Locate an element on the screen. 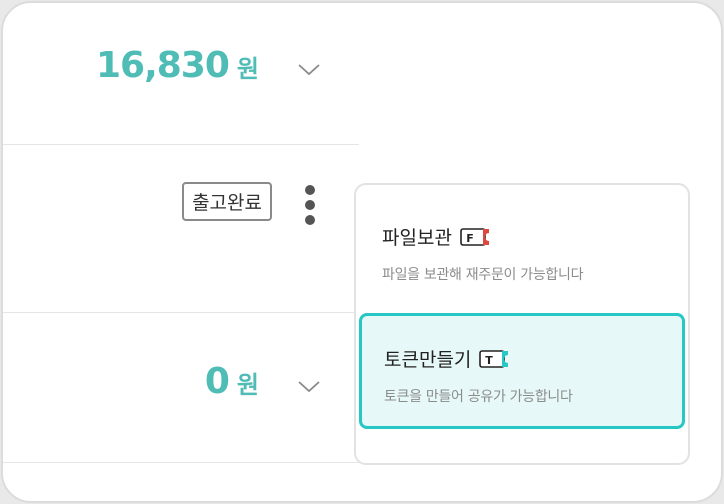 The width and height of the screenshot is (724, 504). menu-item-description: 파일을 보관해 재주문이 가능합니다 is located at coordinates (483, 275).